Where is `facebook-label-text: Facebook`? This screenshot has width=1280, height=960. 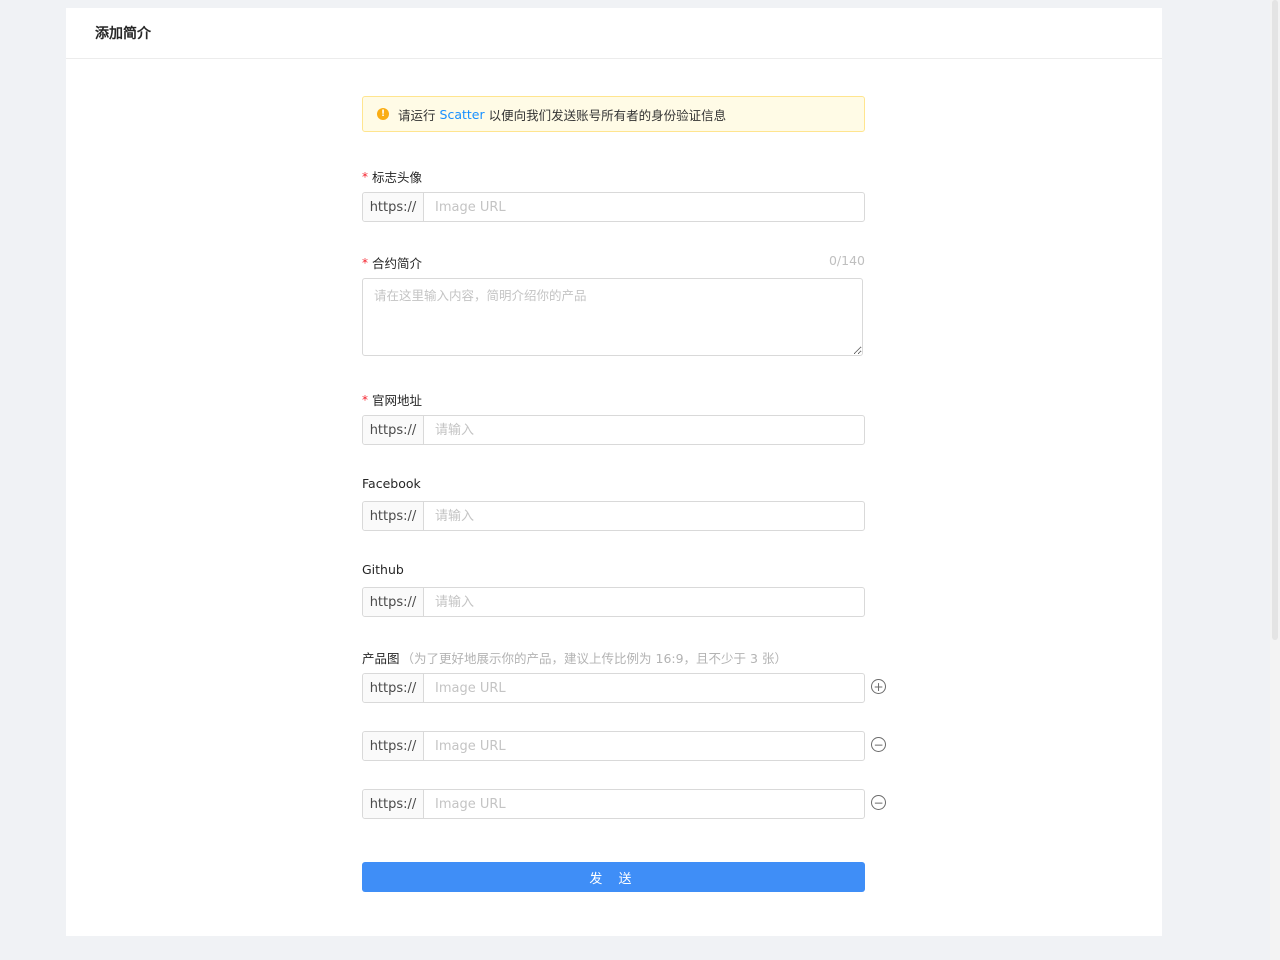
facebook-label-text: Facebook is located at coordinates (391, 483).